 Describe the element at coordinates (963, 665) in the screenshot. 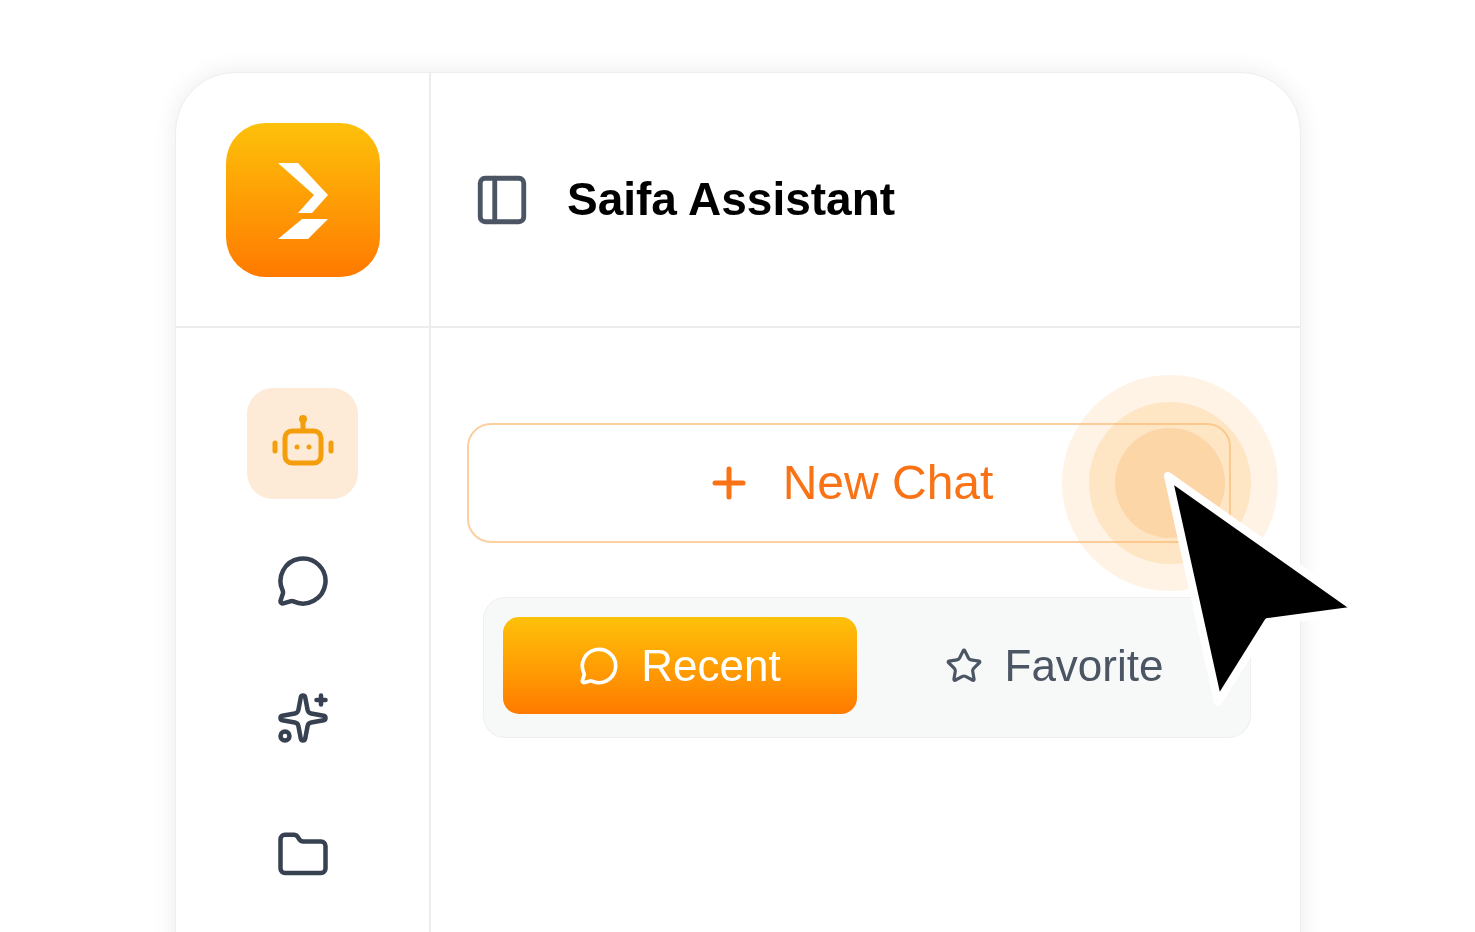

I see `star-icon` at that location.